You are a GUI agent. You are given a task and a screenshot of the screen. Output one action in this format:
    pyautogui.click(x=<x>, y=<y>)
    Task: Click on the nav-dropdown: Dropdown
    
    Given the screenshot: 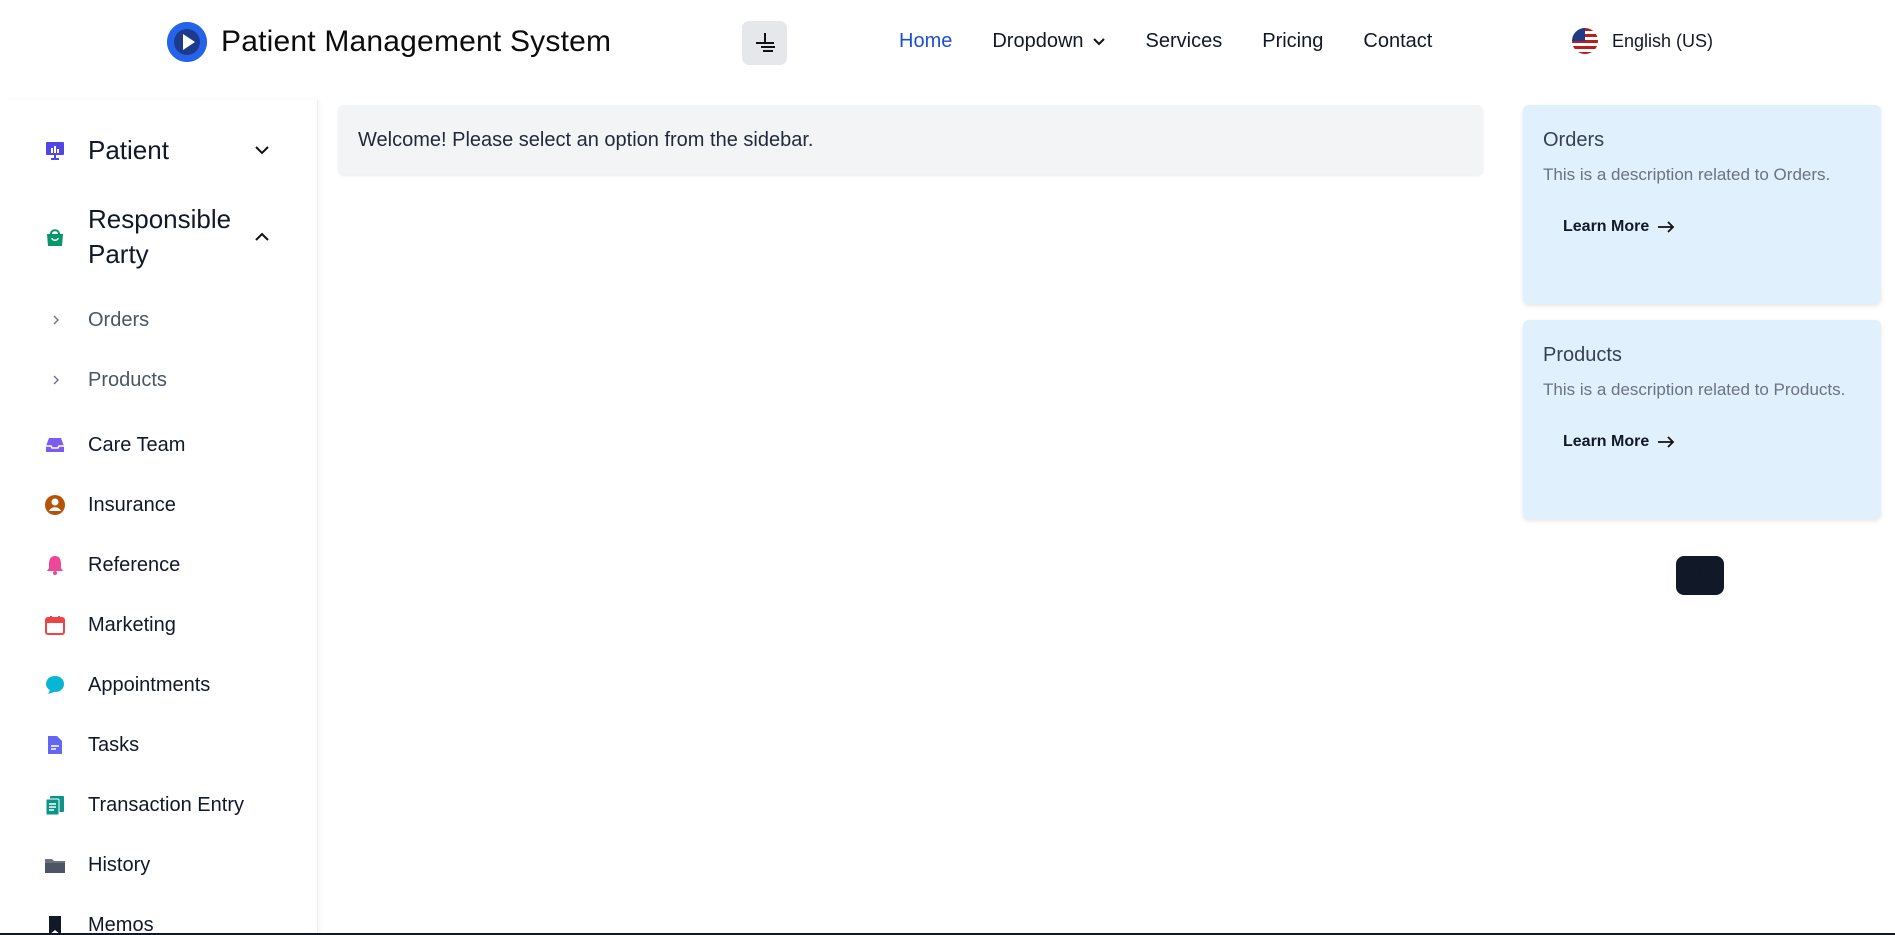 What is the action you would take?
    pyautogui.click(x=1048, y=41)
    